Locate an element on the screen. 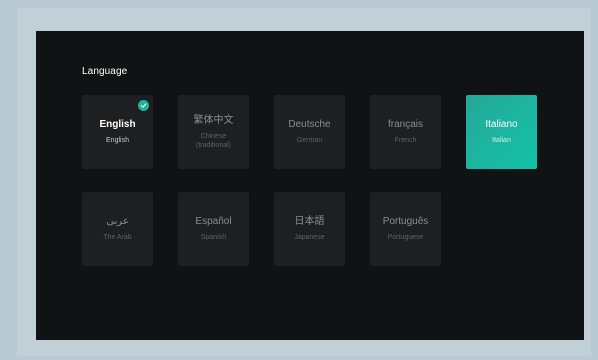 The width and height of the screenshot is (598, 360). language-english-name: Japanese is located at coordinates (309, 237).